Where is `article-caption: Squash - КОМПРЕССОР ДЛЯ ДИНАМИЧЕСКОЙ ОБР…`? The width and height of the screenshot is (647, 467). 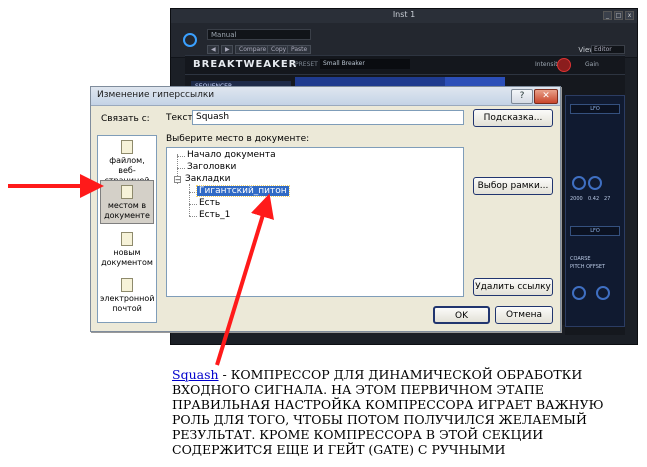
article-caption: Squash - КОМПРЕССОР ДЛЯ ДИНАМИЧЕСКОЙ ОБР… is located at coordinates (404, 412).